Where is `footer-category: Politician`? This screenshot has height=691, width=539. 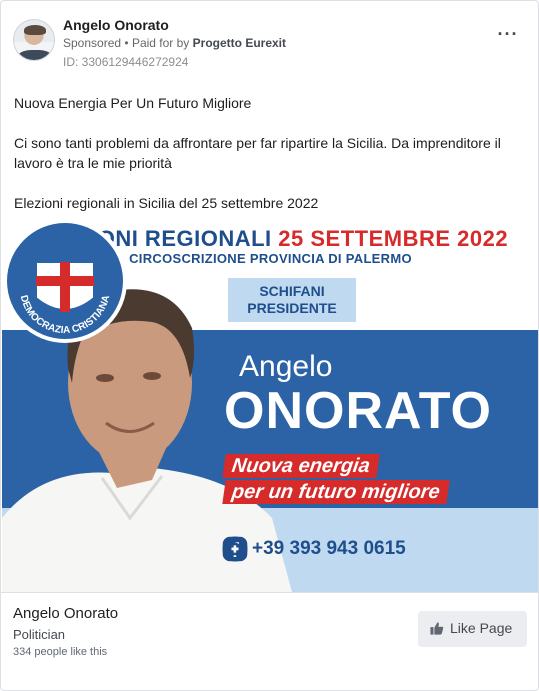
footer-category: Politician is located at coordinates (39, 634).